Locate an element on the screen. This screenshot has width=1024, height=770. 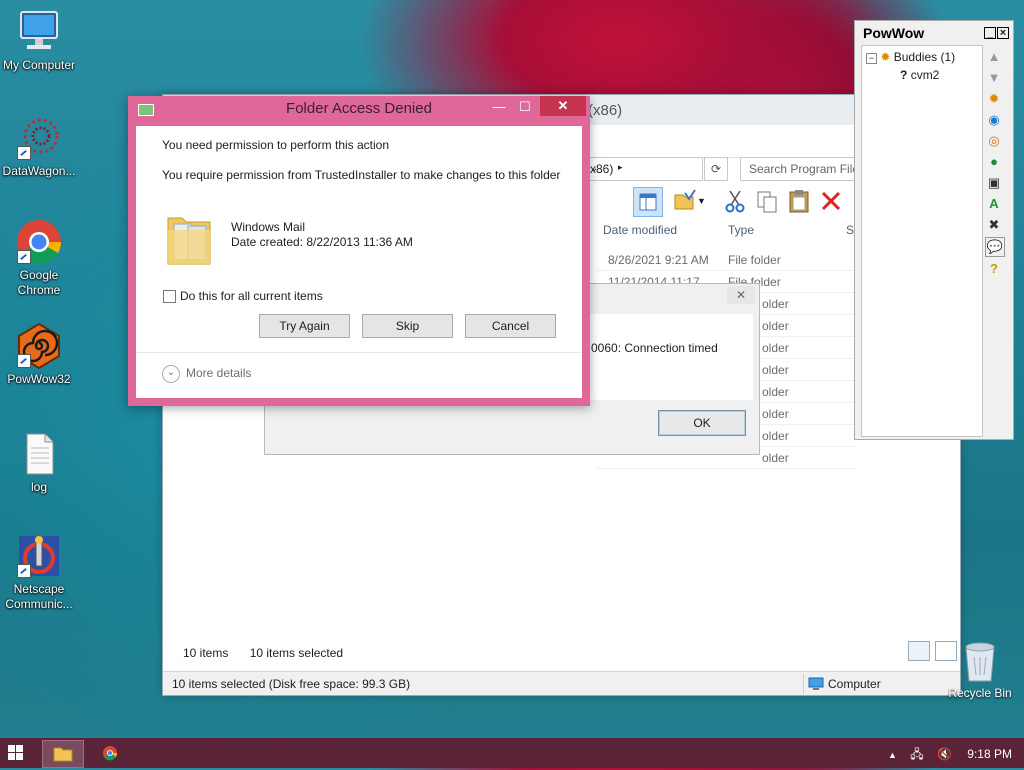
text-file-icon is located at coordinates (39, 454).